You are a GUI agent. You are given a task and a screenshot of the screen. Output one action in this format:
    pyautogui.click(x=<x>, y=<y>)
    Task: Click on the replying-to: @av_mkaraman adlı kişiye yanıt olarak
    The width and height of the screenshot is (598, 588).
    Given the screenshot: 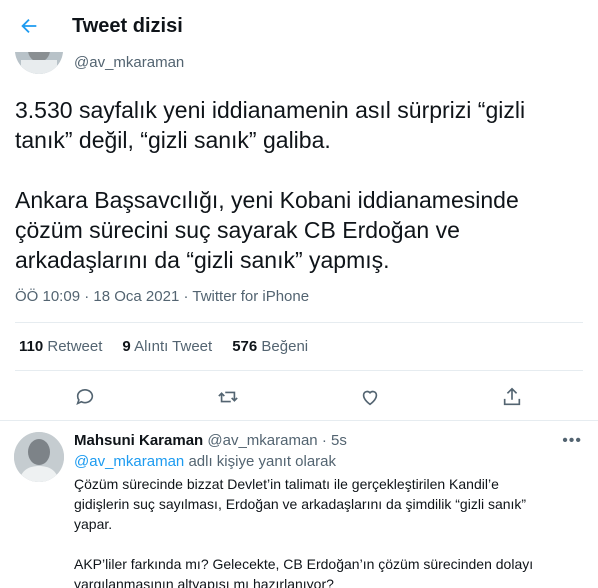 What is the action you would take?
    pyautogui.click(x=205, y=461)
    